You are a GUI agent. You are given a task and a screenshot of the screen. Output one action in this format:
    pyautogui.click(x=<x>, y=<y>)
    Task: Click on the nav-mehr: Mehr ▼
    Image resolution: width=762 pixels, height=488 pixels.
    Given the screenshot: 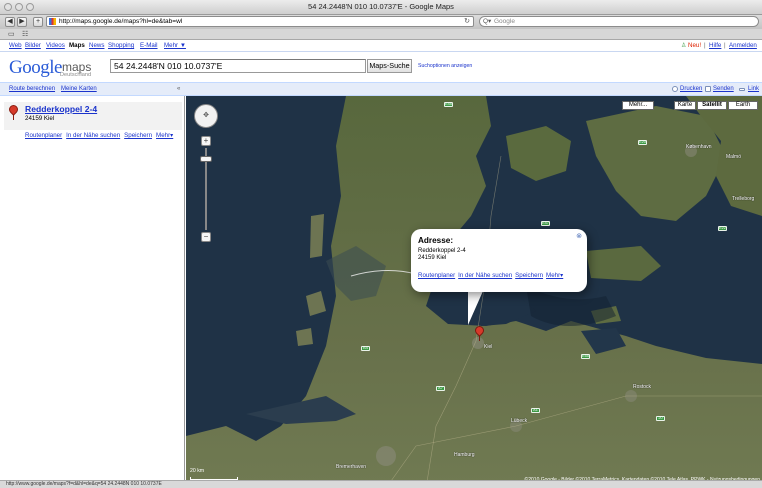 What is the action you would take?
    pyautogui.click(x=175, y=45)
    